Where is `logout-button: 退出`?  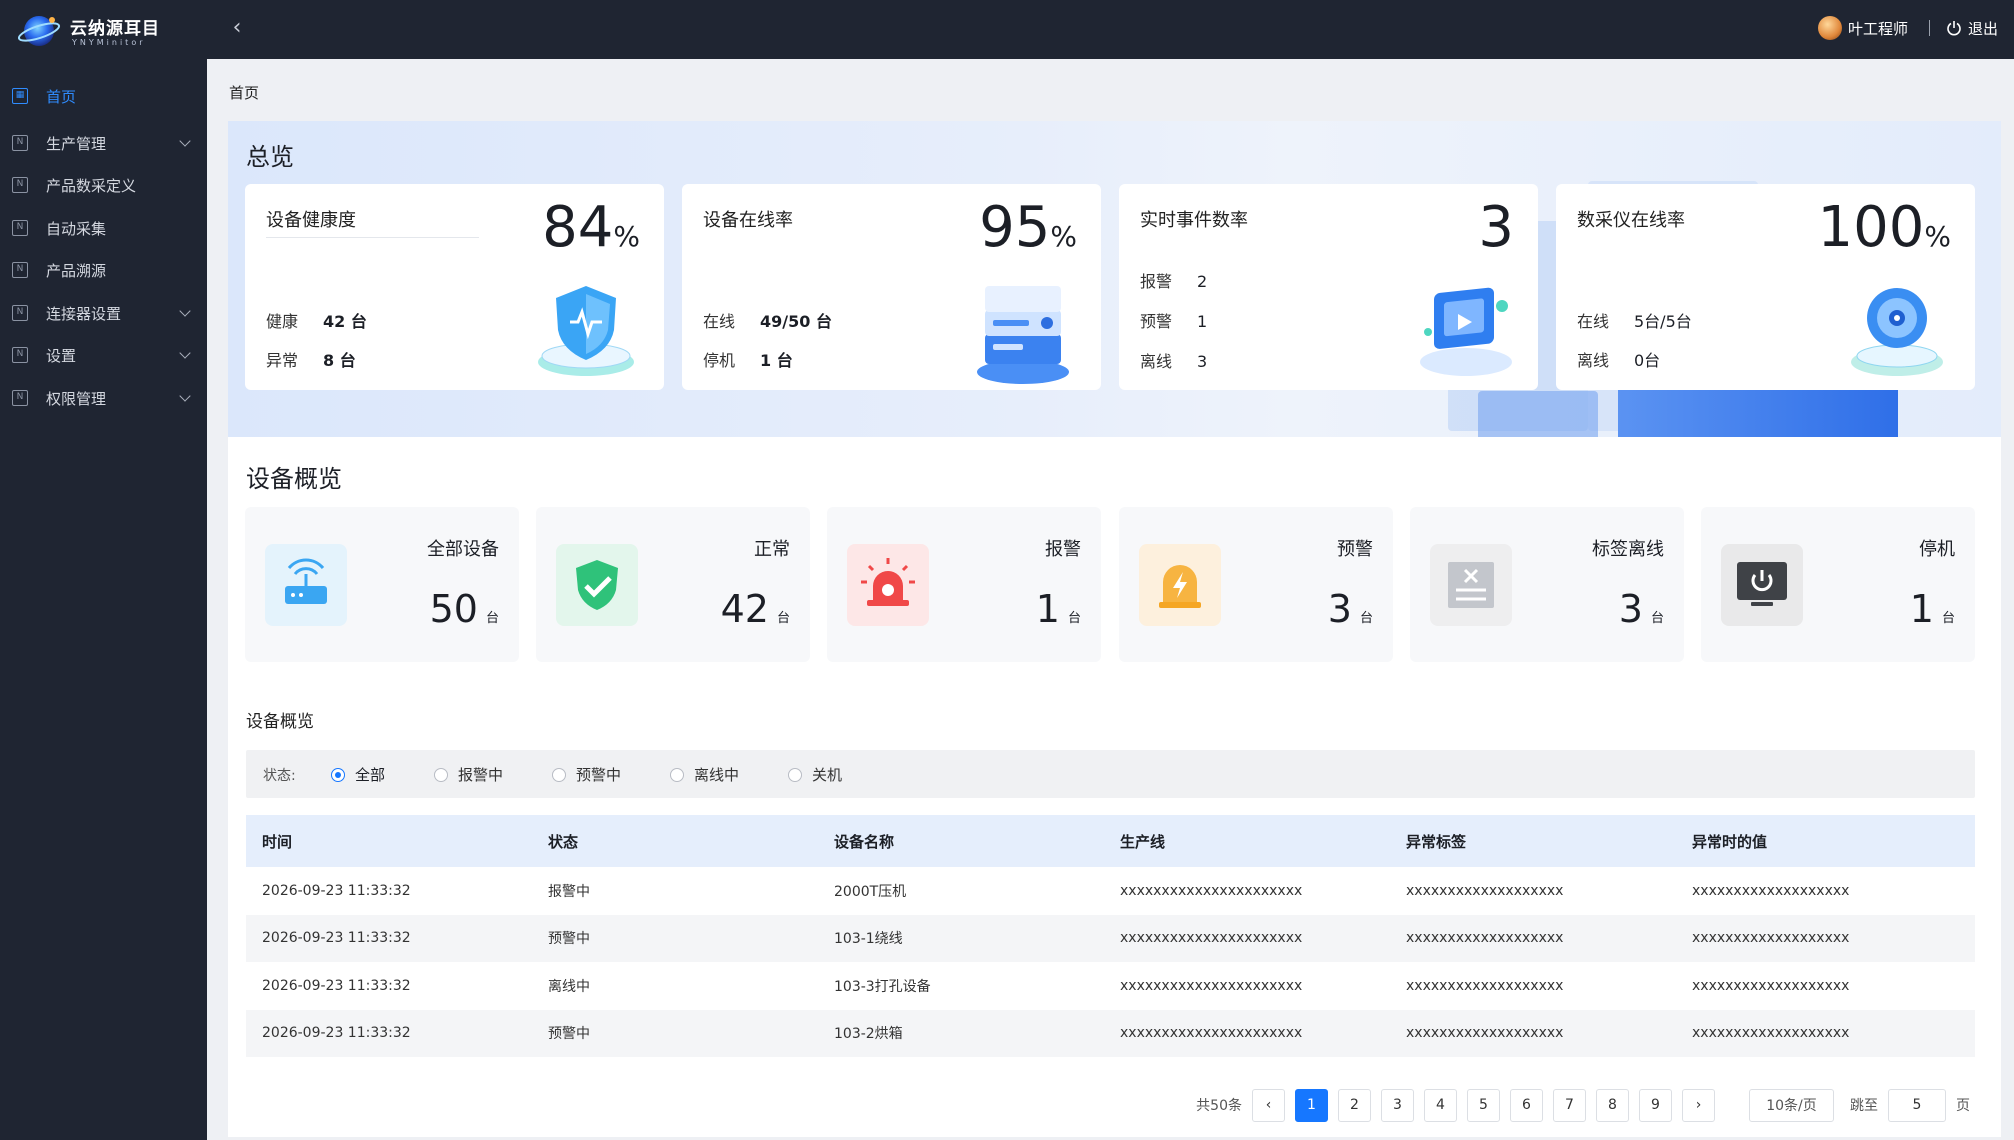
logout-button: 退出 is located at coordinates (1972, 28).